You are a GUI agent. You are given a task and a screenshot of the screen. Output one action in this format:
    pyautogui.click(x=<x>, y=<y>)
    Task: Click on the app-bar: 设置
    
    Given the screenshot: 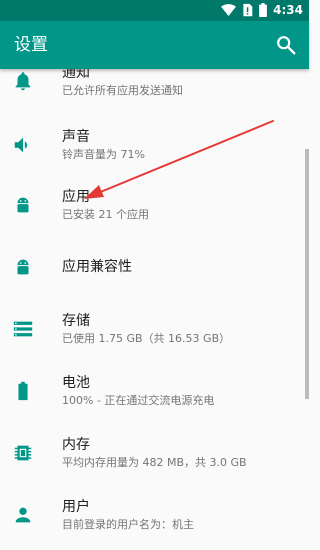 What is the action you would take?
    pyautogui.click(x=154, y=45)
    